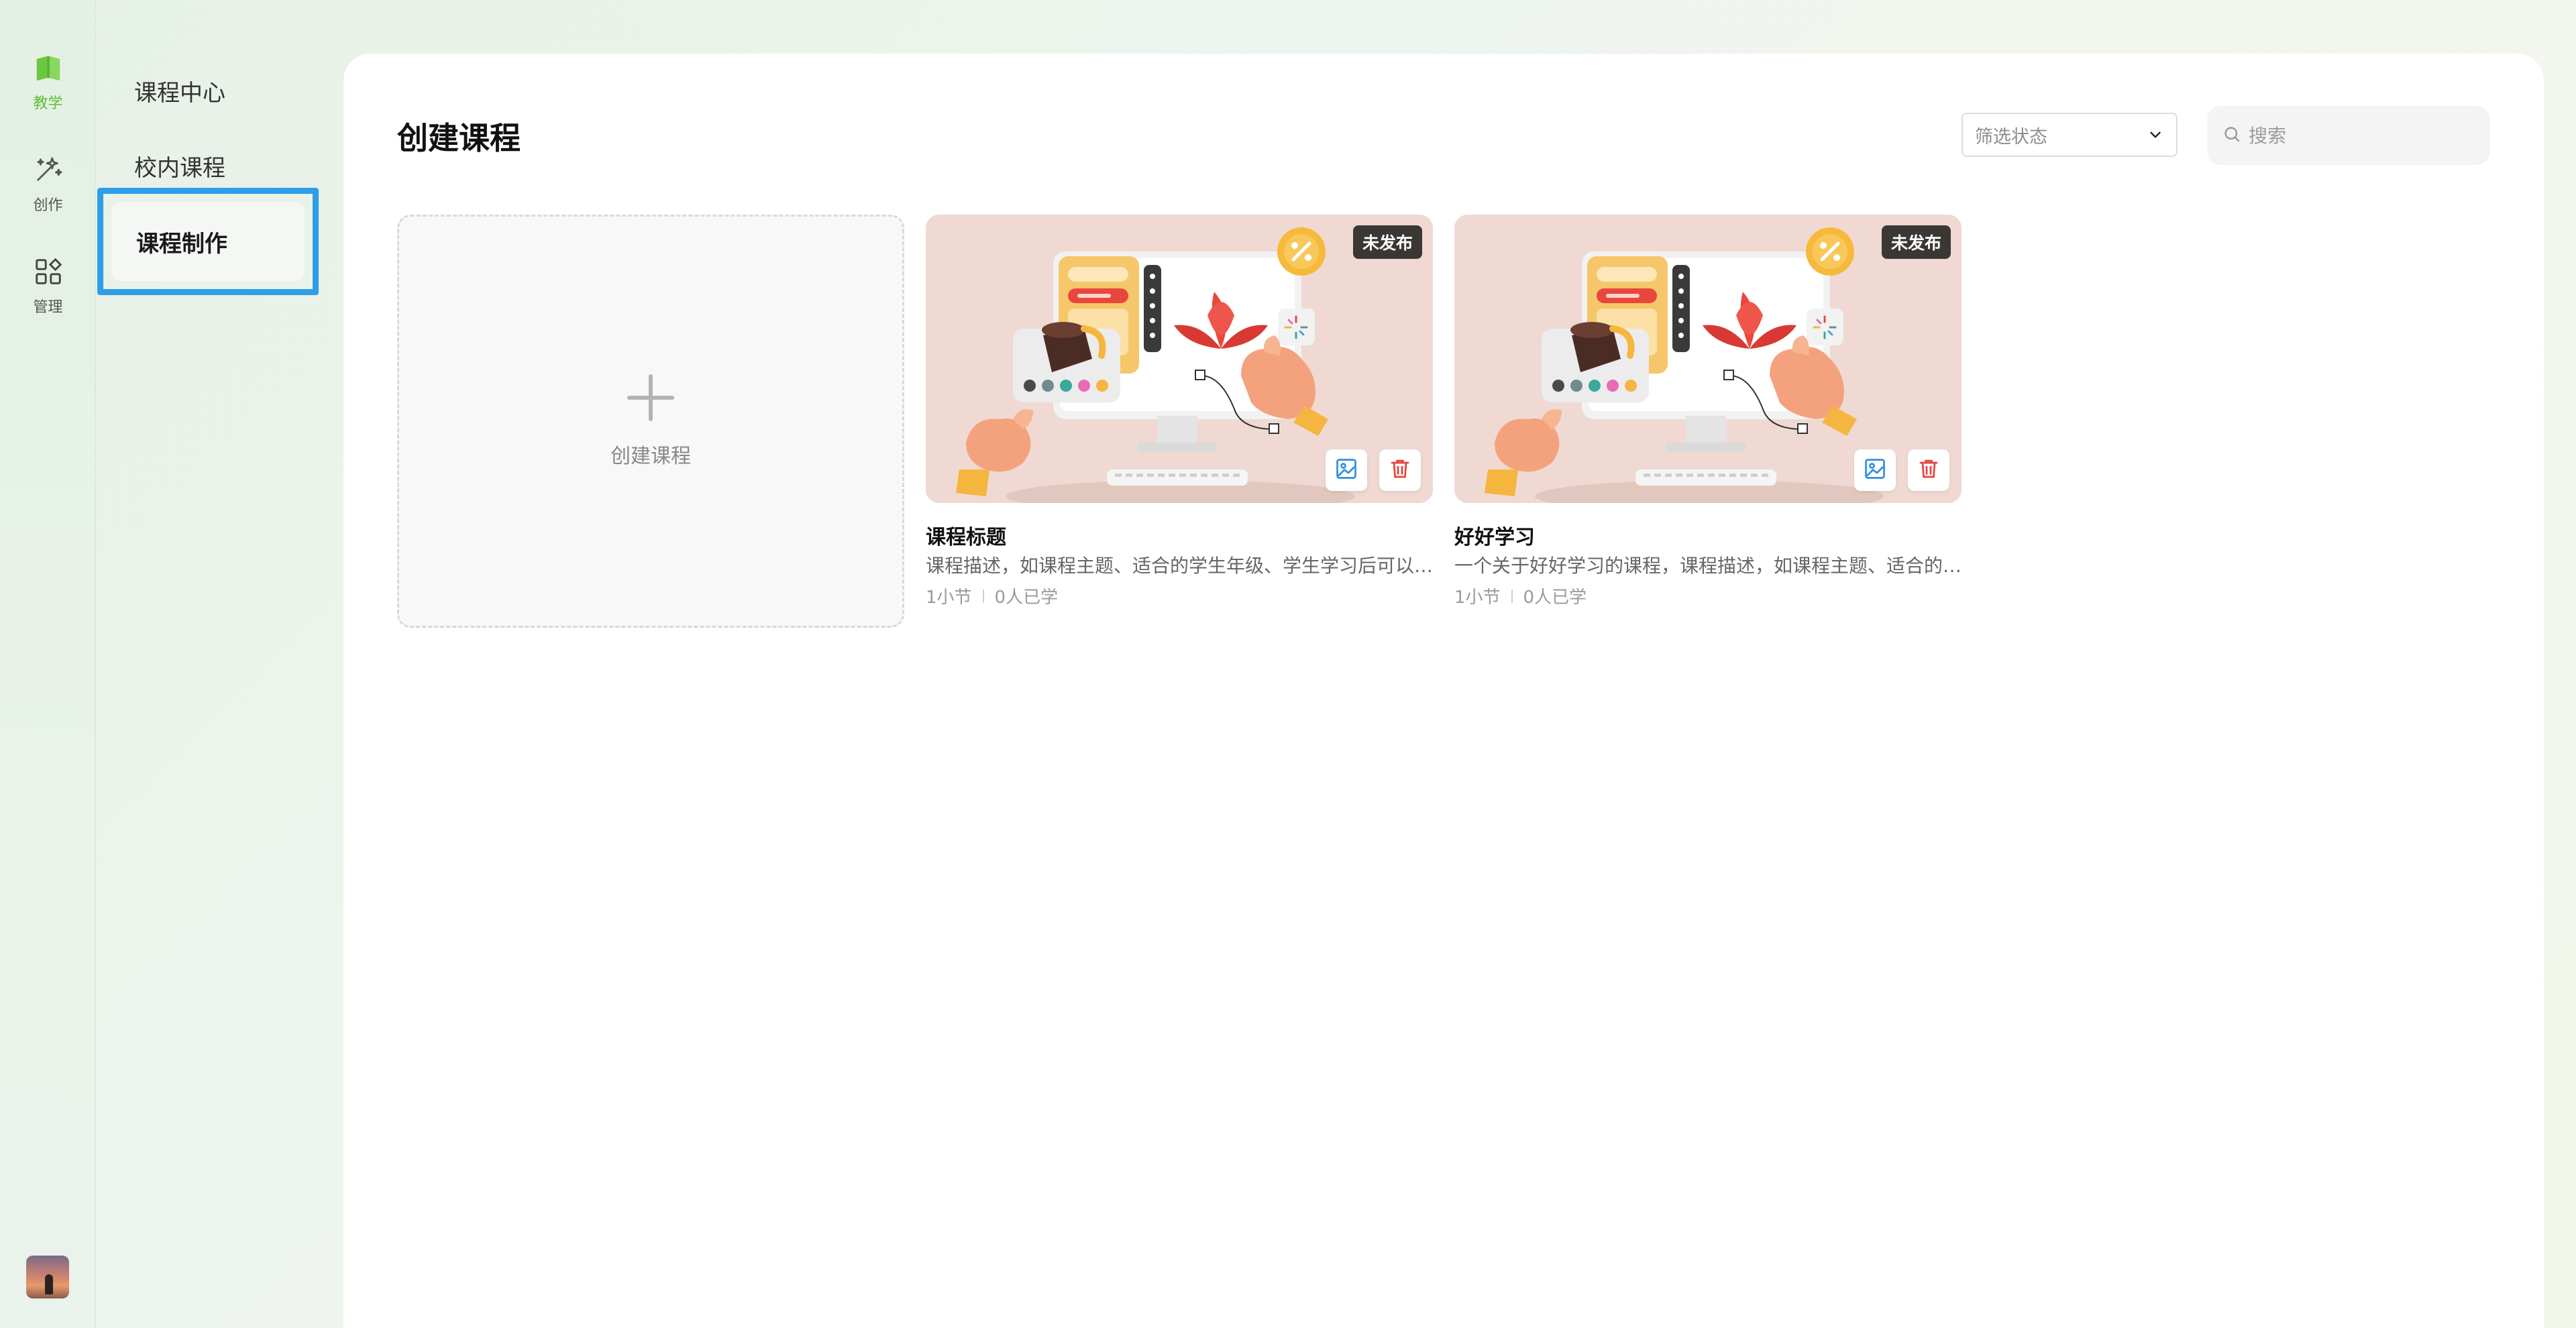  I want to click on search-box, so click(2348, 135).